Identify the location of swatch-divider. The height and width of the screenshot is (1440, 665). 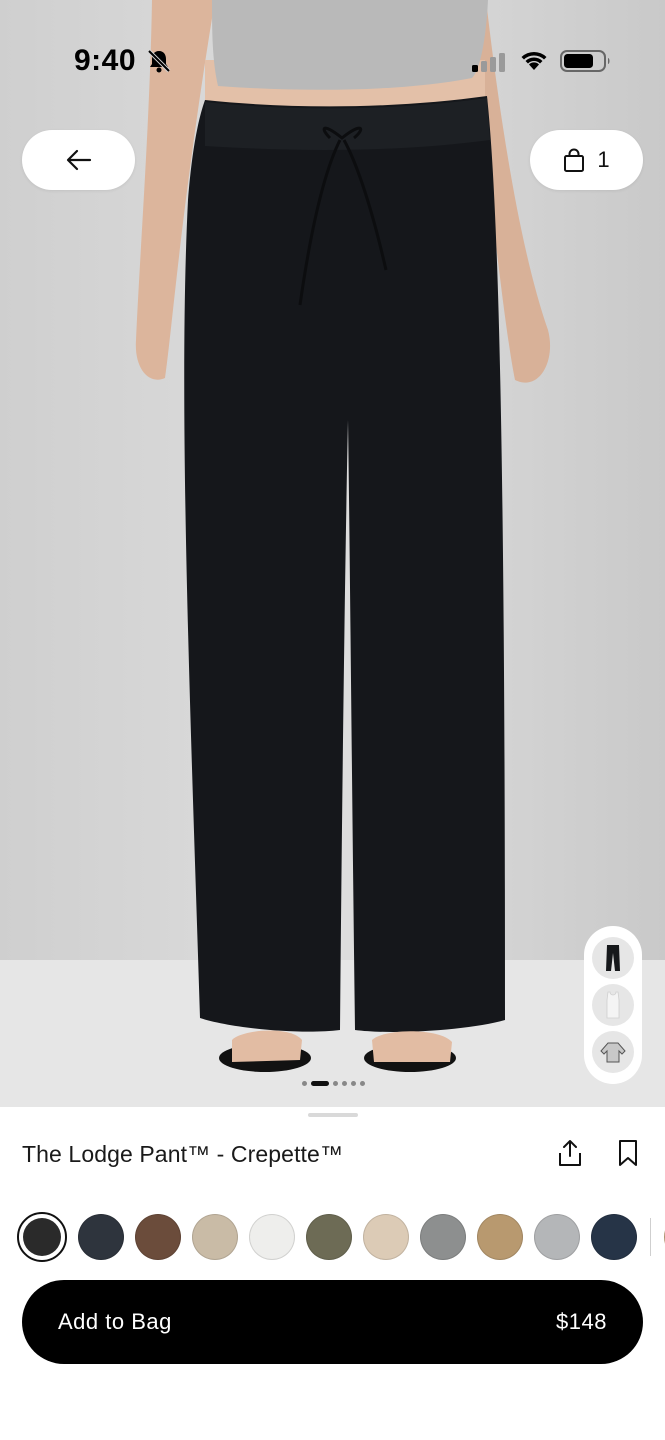
(650, 1237).